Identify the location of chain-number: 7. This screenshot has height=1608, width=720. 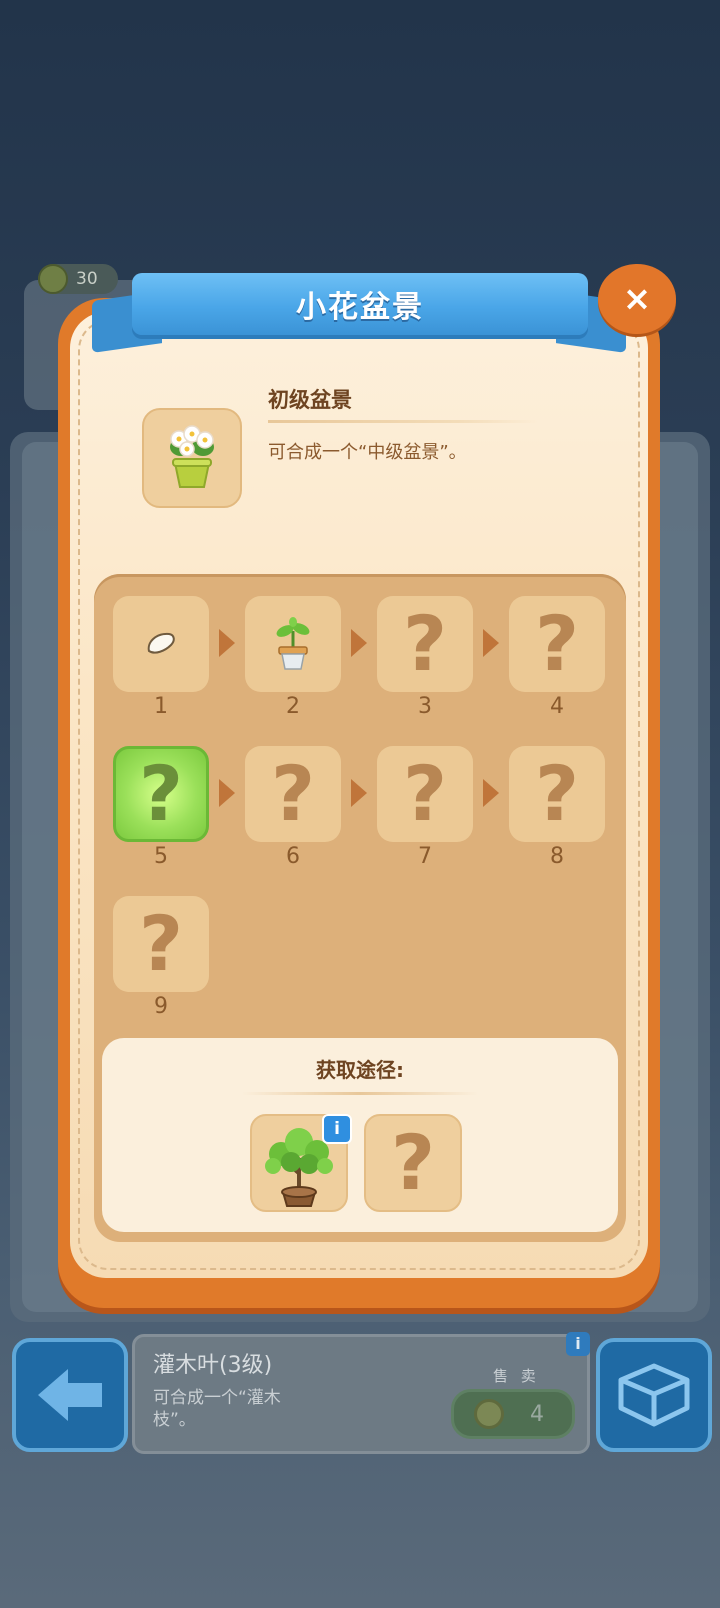
(425, 856).